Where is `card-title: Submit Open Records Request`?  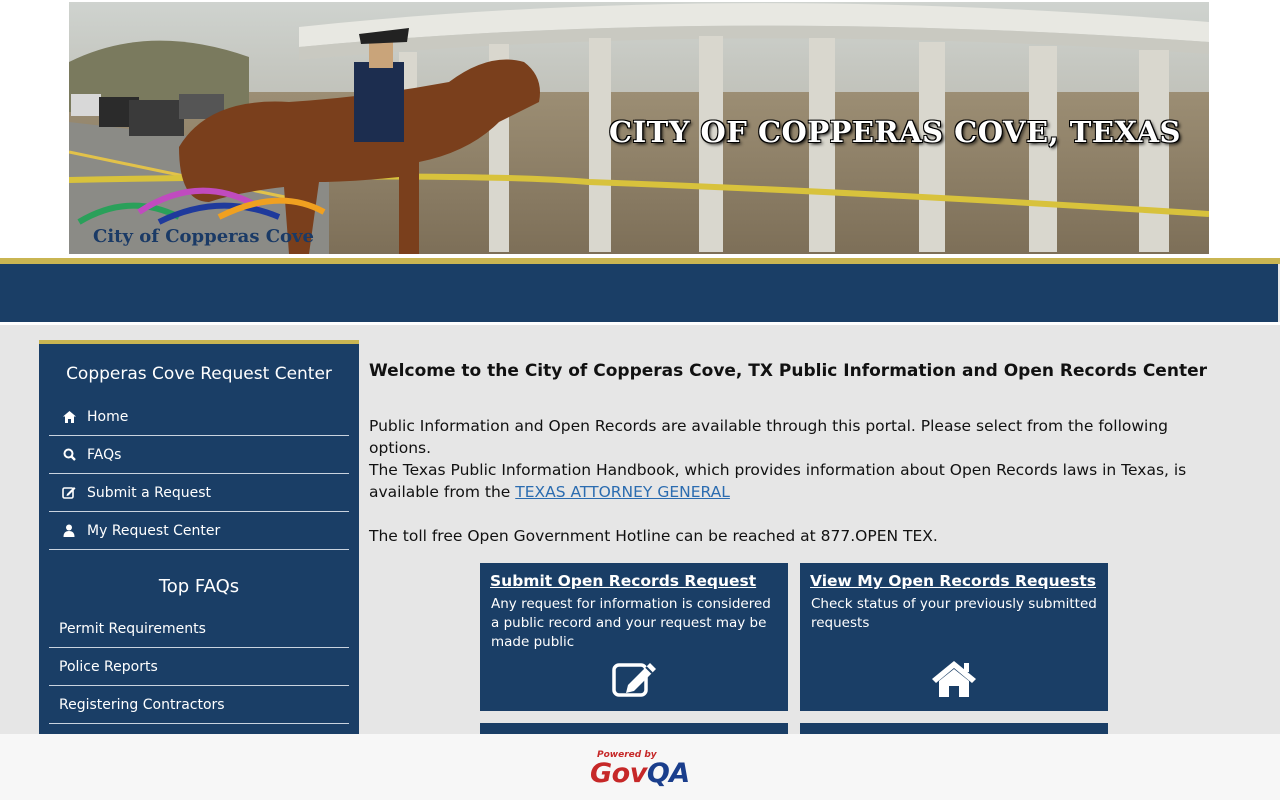 card-title: Submit Open Records Request is located at coordinates (623, 581).